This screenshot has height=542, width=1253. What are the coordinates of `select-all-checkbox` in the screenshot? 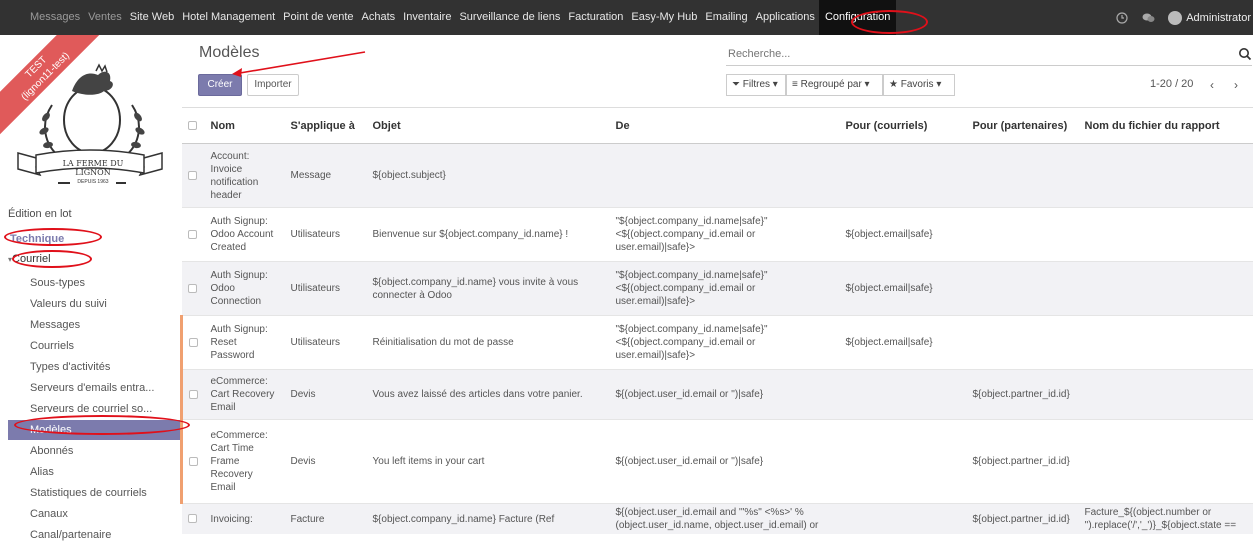 It's located at (193, 125).